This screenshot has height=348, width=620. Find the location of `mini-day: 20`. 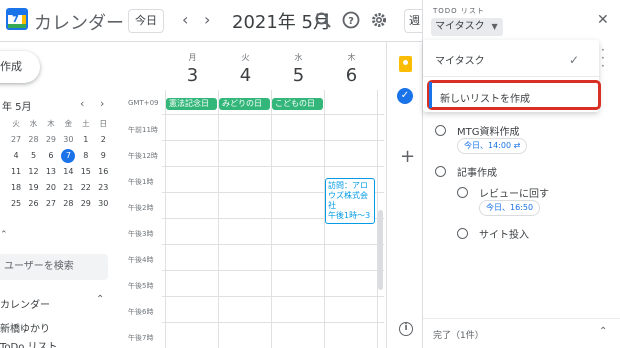

mini-day: 20 is located at coordinates (50, 188).